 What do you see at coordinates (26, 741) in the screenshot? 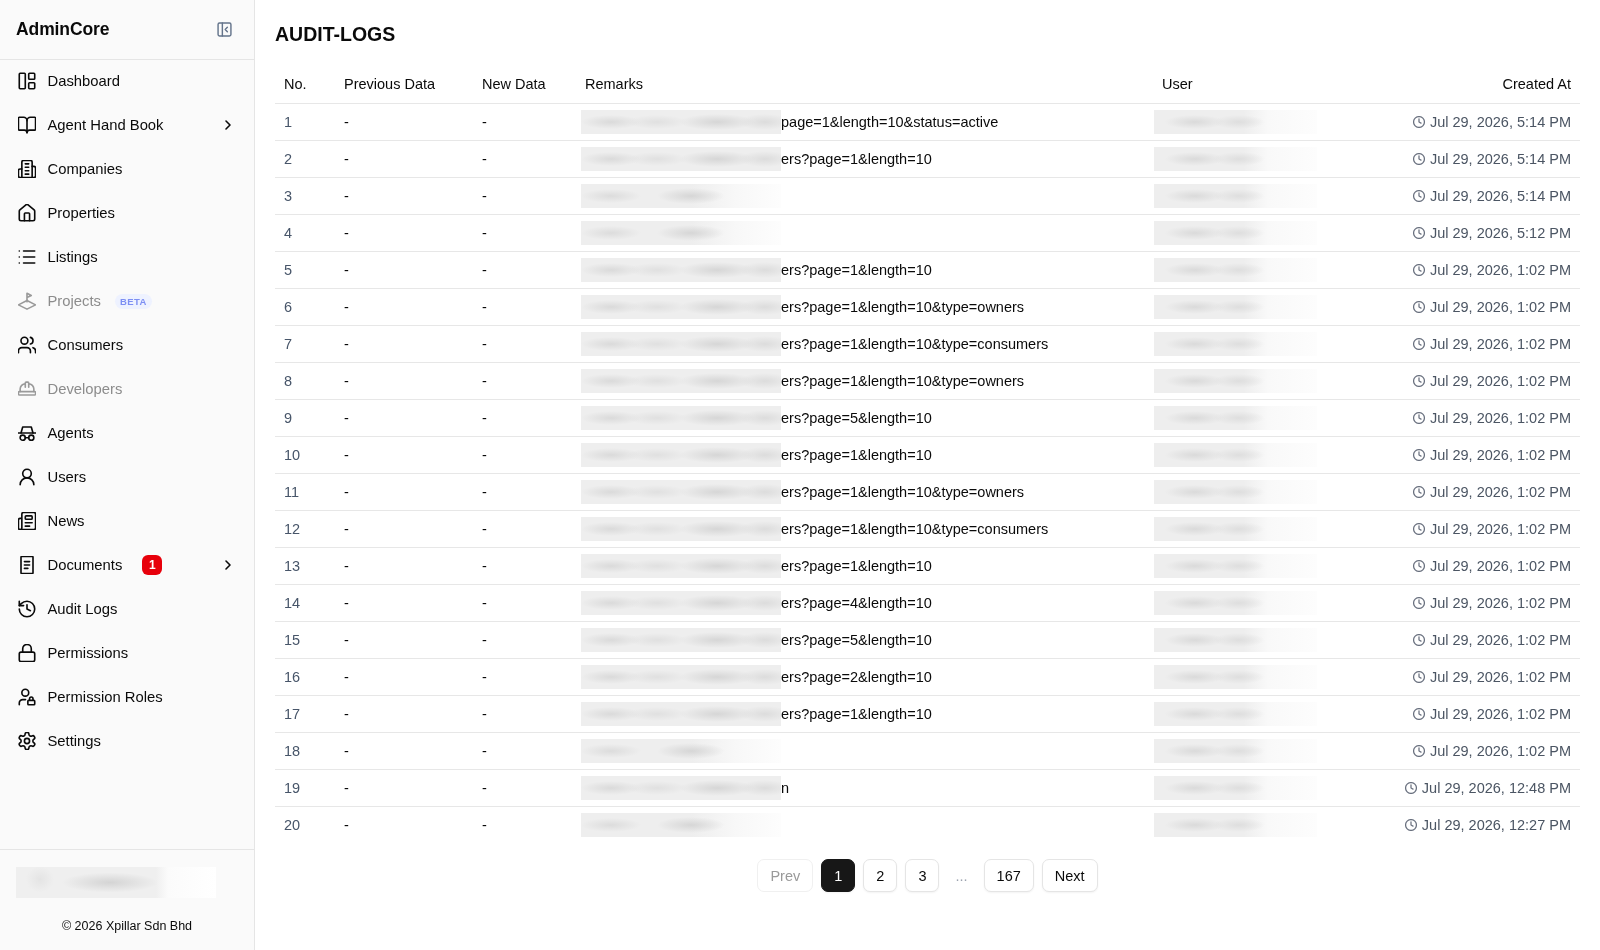
I see `settings-icon` at bounding box center [26, 741].